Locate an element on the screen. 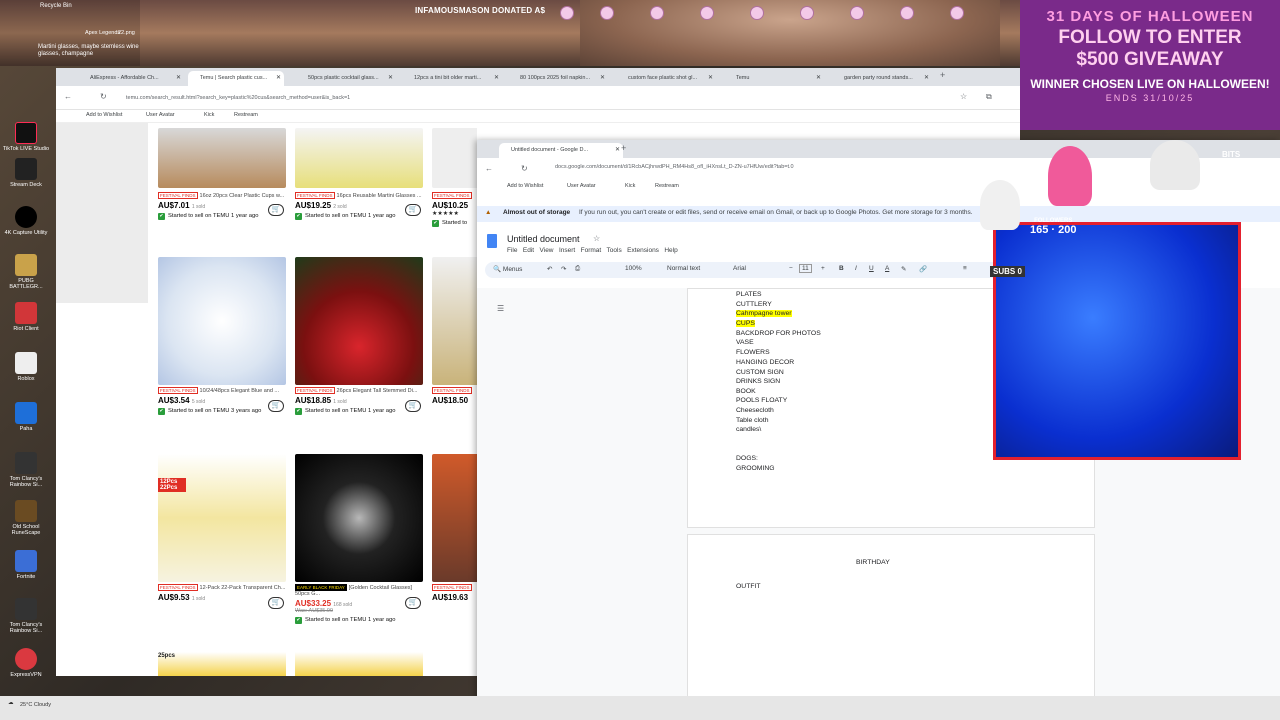  product-image: 25pcs is located at coordinates (222, 664).